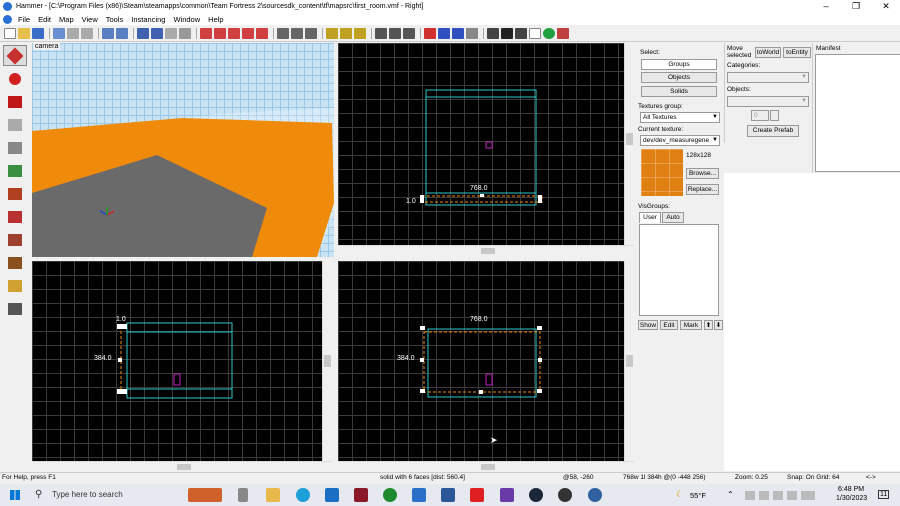 The width and height of the screenshot is (900, 506). What do you see at coordinates (15, 262) in the screenshot?
I see `vertex-tool-icon` at bounding box center [15, 262].